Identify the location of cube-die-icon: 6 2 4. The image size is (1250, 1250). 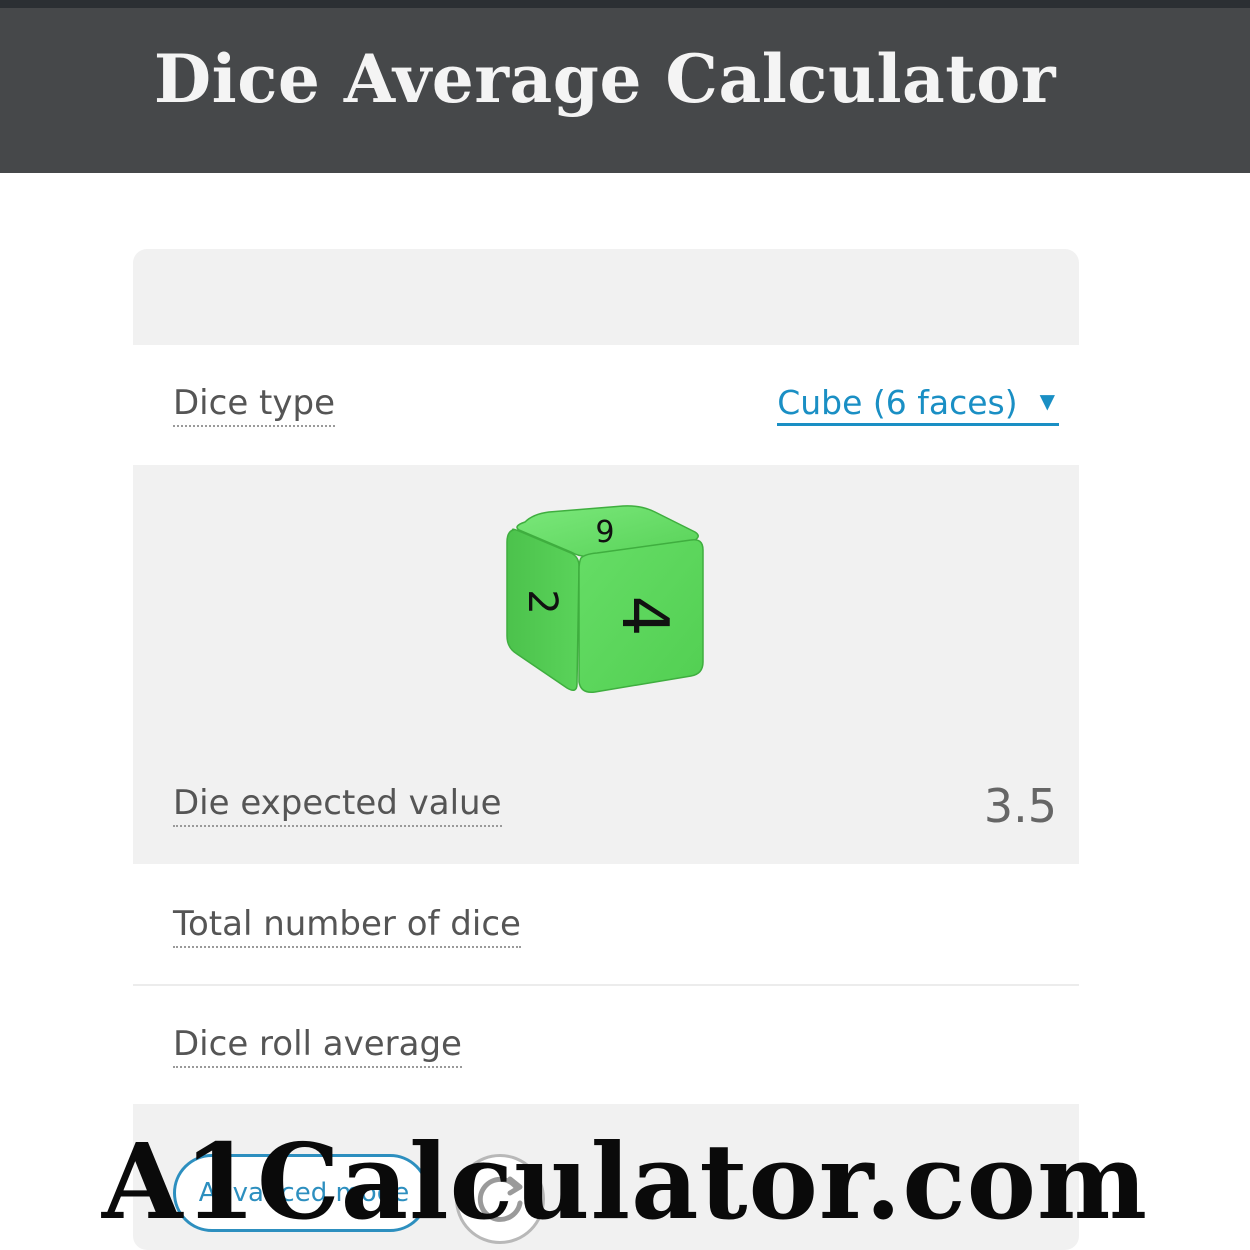
(605, 599).